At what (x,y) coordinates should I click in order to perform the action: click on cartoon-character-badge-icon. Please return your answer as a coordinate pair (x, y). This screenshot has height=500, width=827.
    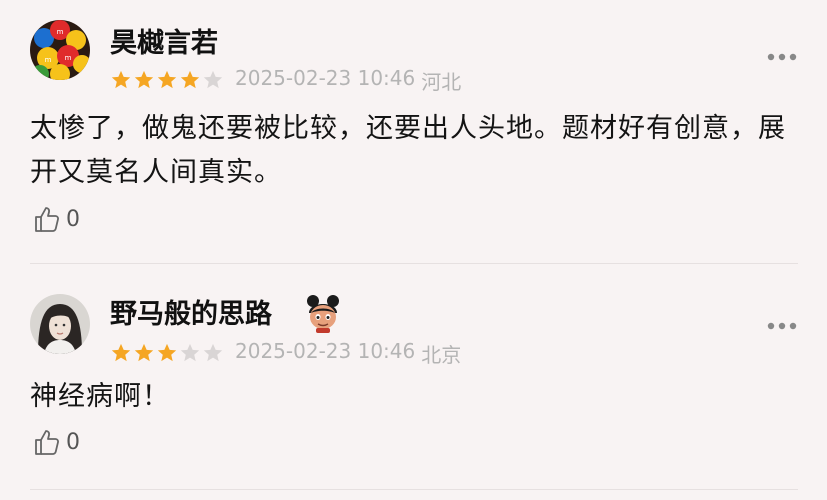
    Looking at the image, I should click on (323, 313).